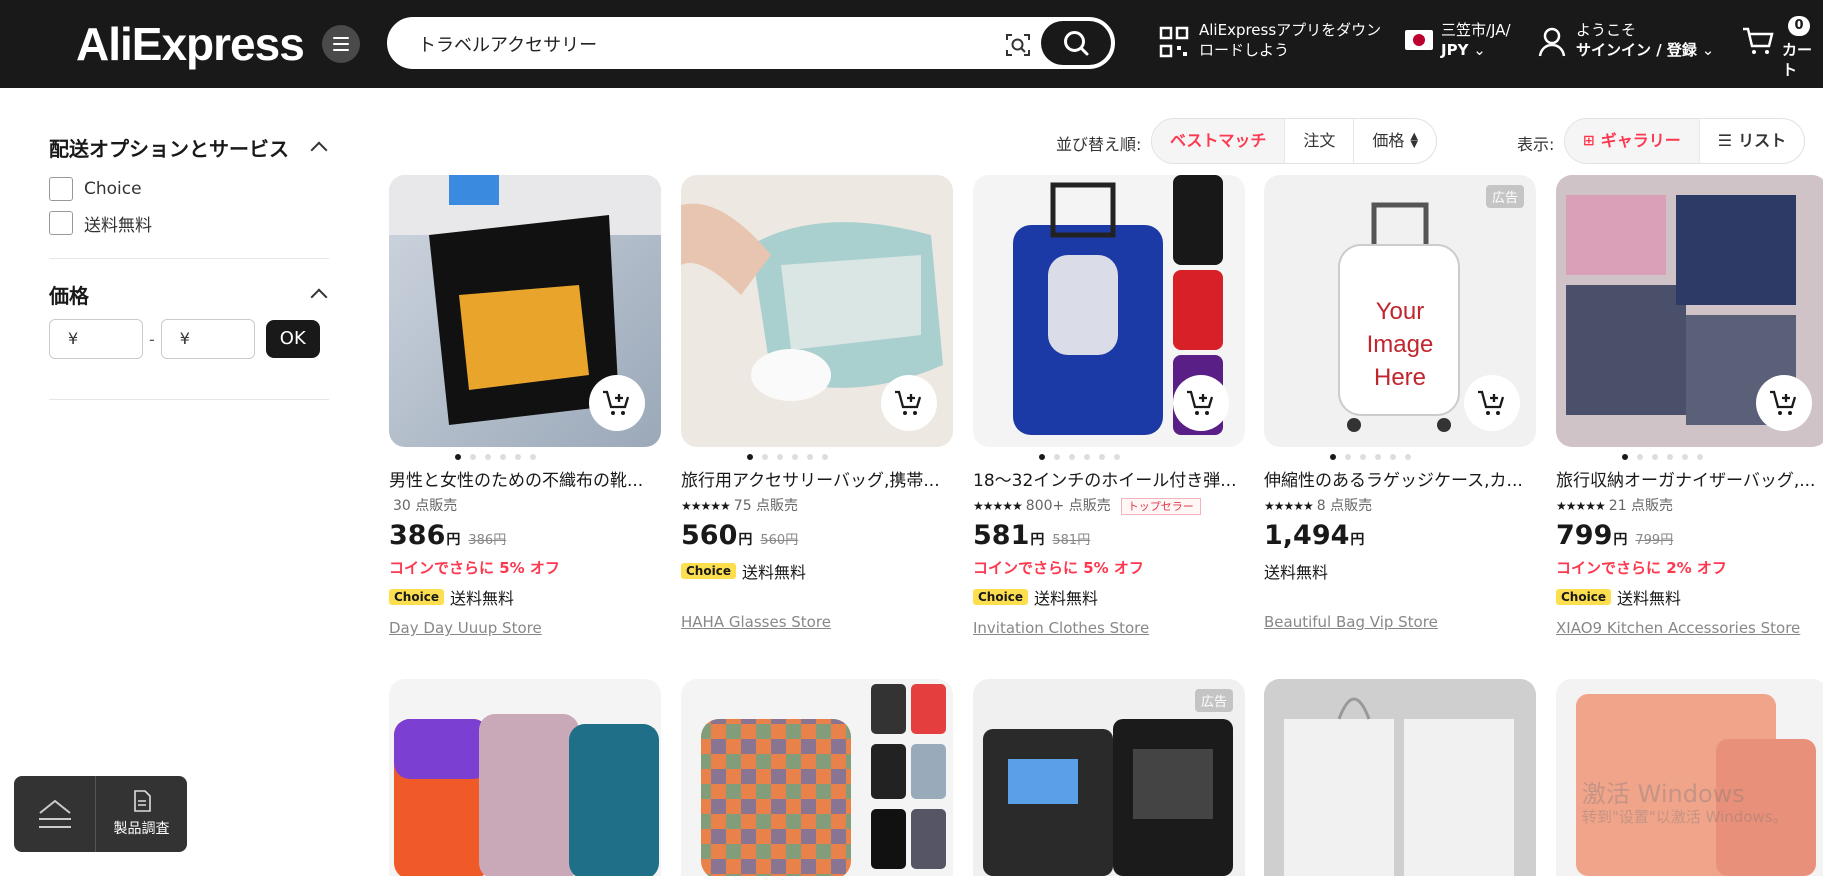 The height and width of the screenshot is (876, 1823). What do you see at coordinates (1641, 568) in the screenshot?
I see `coin-discount: コインでさらに 2% オフ` at bounding box center [1641, 568].